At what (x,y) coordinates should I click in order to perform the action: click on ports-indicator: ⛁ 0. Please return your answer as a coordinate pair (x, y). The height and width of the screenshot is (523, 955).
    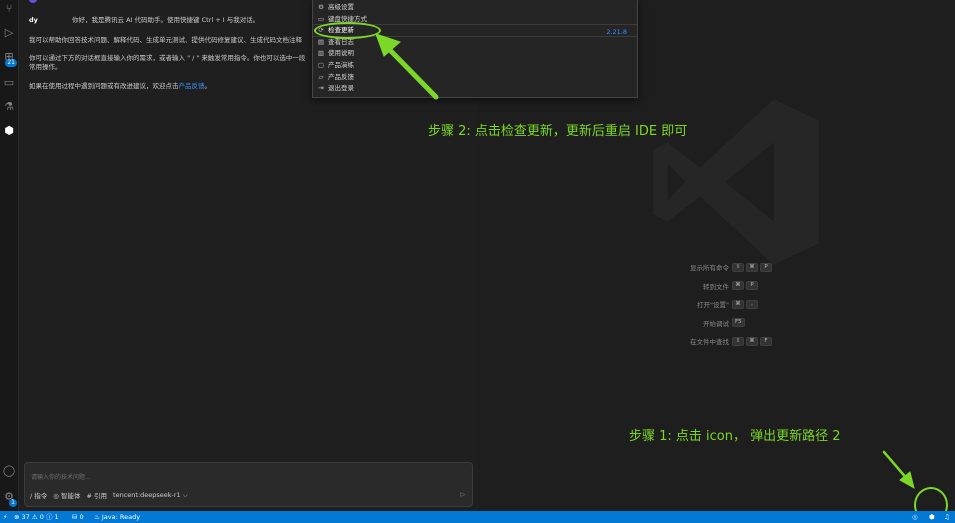
    Looking at the image, I should click on (78, 517).